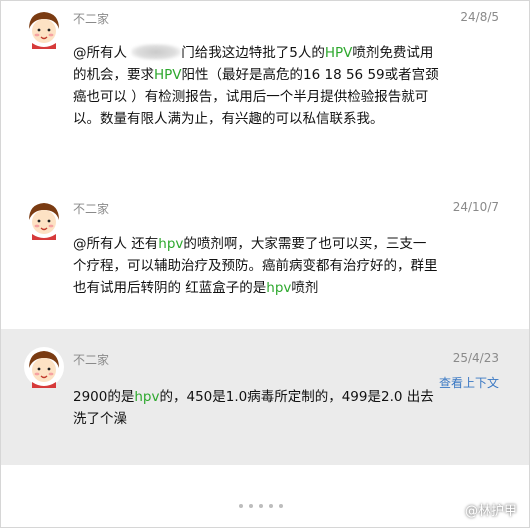 The height and width of the screenshot is (530, 532). I want to click on message-date: 24/8/5, so click(479, 17).